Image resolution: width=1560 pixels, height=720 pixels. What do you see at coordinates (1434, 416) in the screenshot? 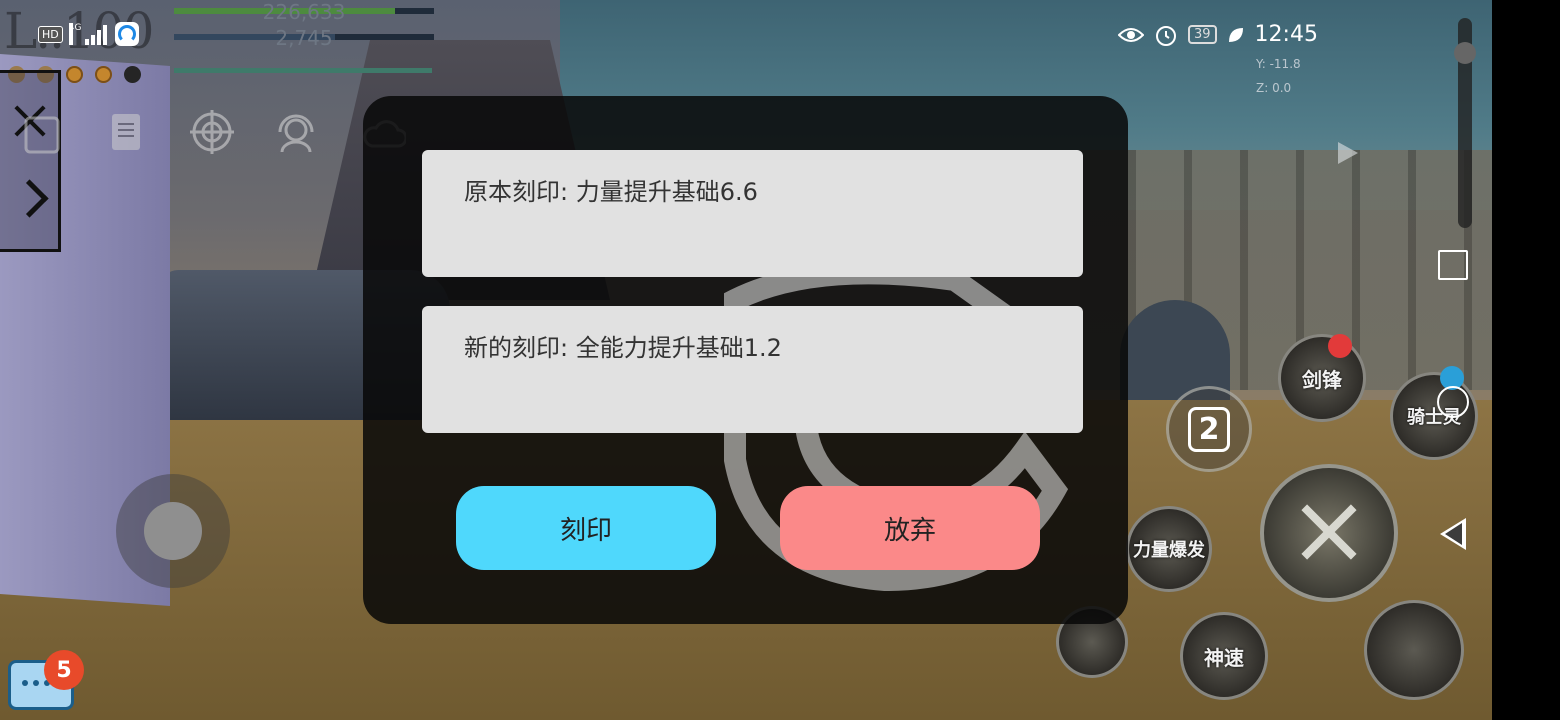
I see `skill-knight-button: 骑士灵` at bounding box center [1434, 416].